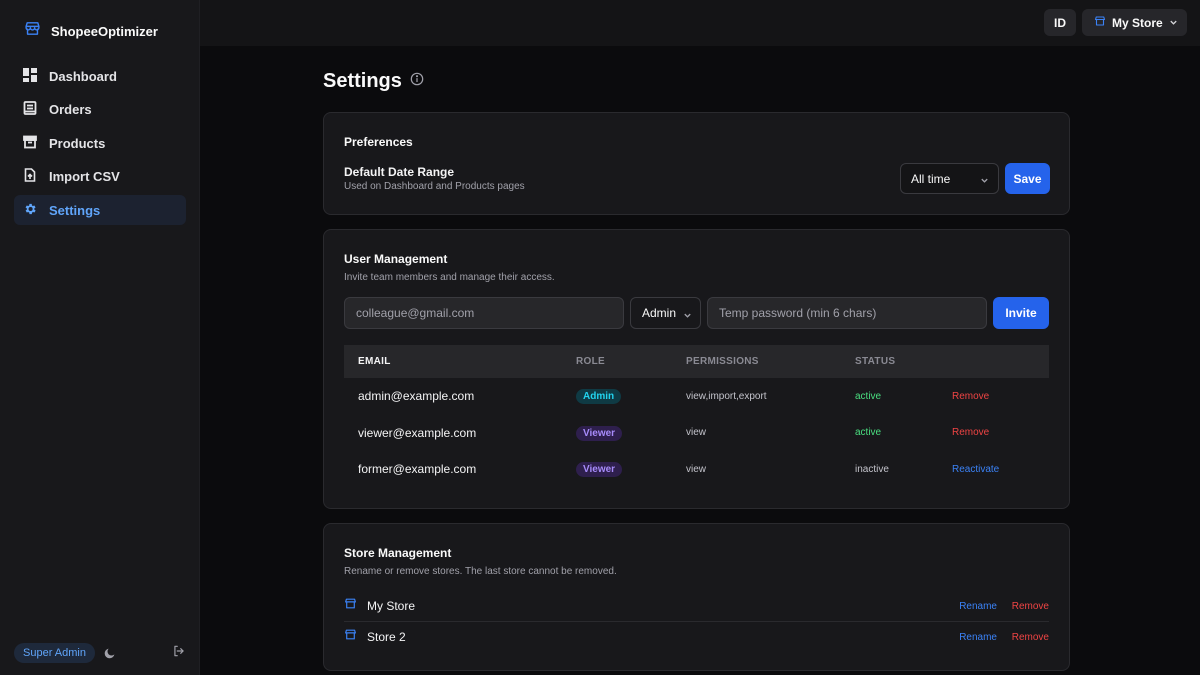  What do you see at coordinates (104, 31) in the screenshot?
I see `brand-name: ShopeeOptimizer` at bounding box center [104, 31].